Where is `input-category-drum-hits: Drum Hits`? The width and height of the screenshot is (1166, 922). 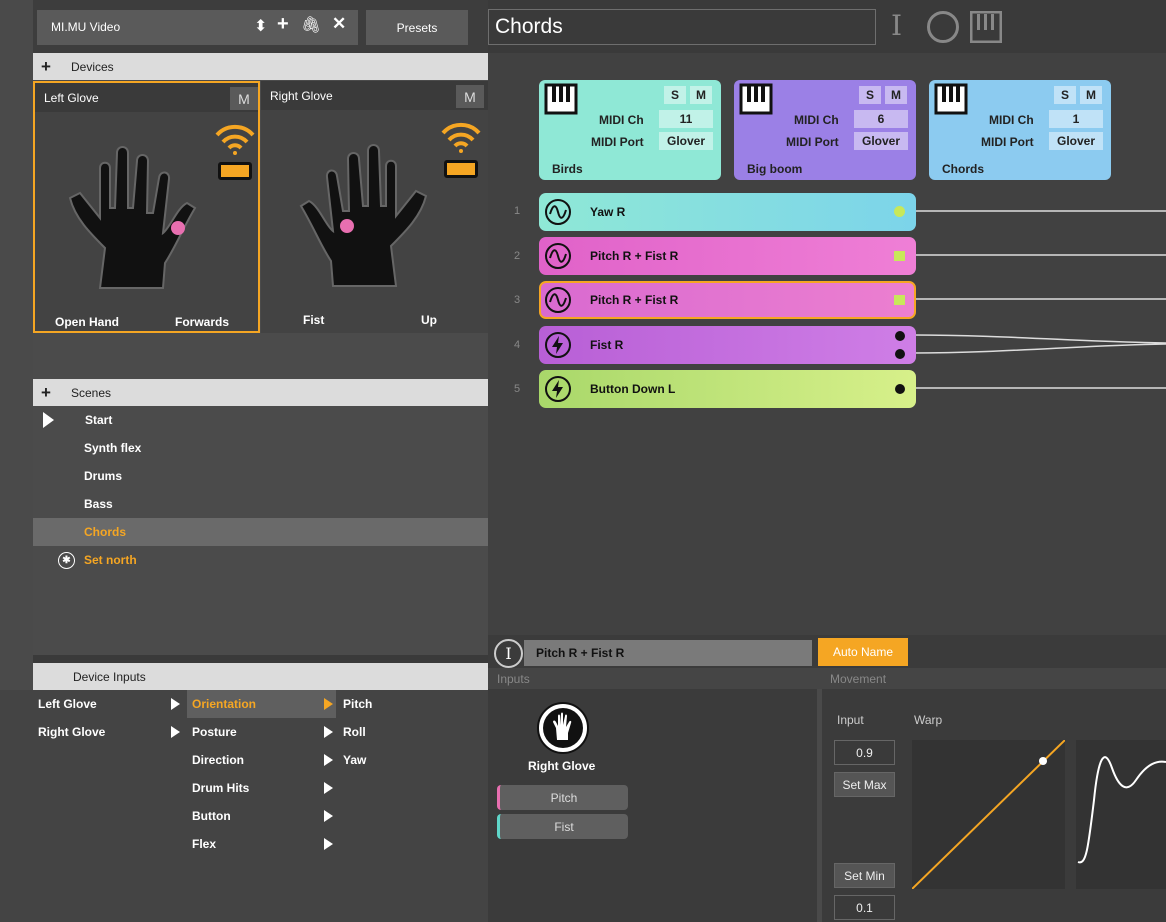
input-category-drum-hits: Drum Hits is located at coordinates (261, 788).